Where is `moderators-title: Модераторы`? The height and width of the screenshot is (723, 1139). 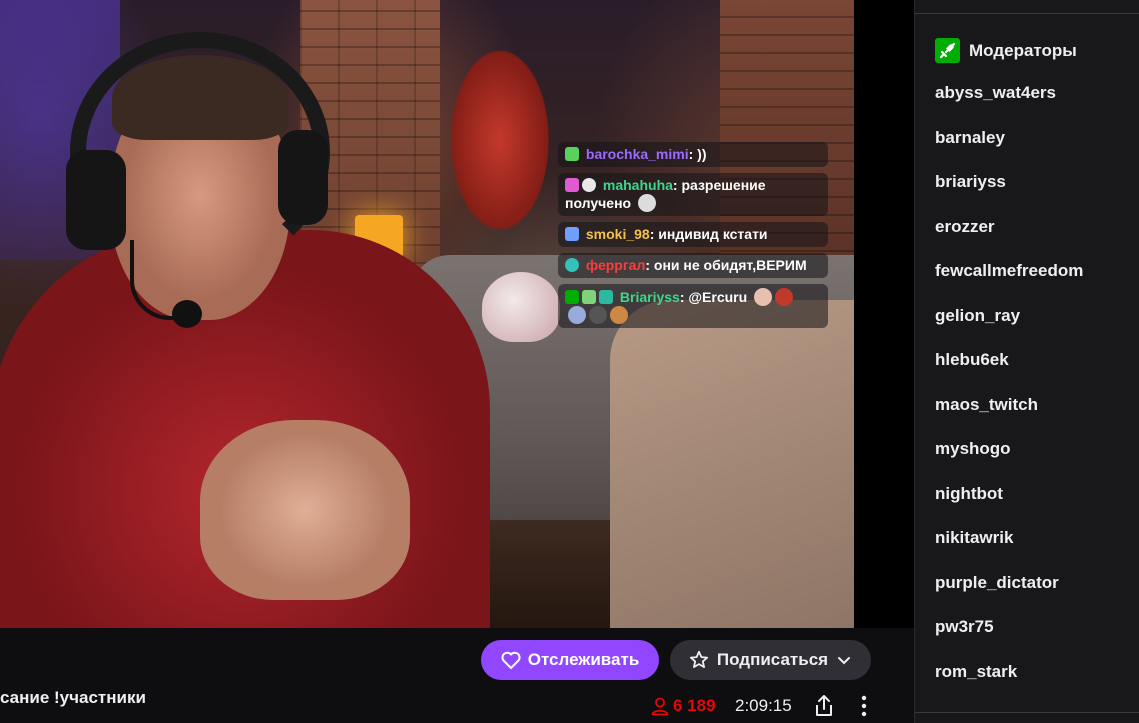 moderators-title: Модераторы is located at coordinates (1023, 50).